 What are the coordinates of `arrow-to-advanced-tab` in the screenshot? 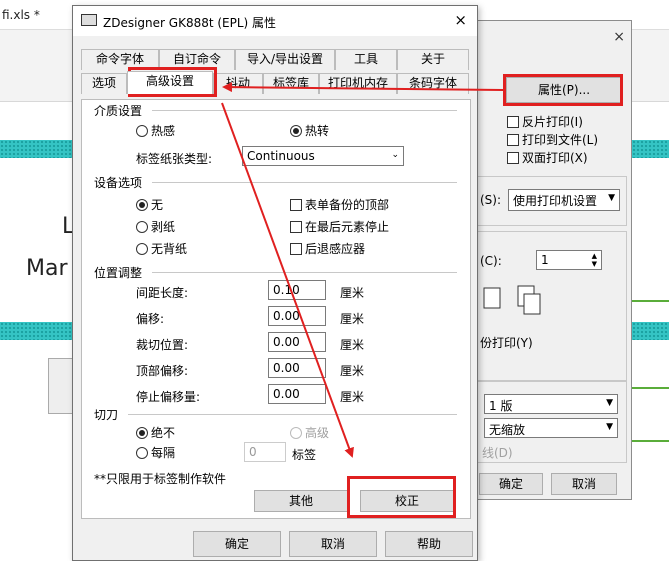 It's located at (363, 87).